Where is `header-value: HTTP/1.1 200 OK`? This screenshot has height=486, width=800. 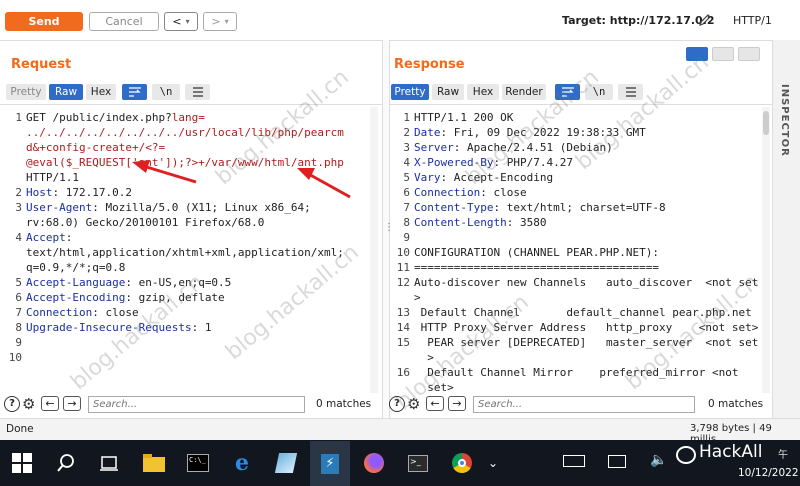
header-value: HTTP/1.1 200 OK is located at coordinates (464, 117).